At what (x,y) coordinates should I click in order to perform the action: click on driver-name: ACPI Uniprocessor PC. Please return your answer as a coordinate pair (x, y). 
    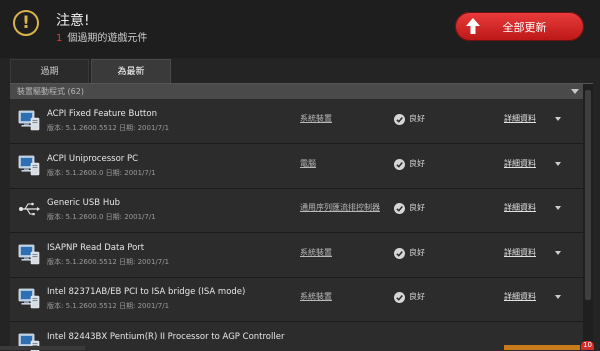
    Looking at the image, I should click on (92, 159).